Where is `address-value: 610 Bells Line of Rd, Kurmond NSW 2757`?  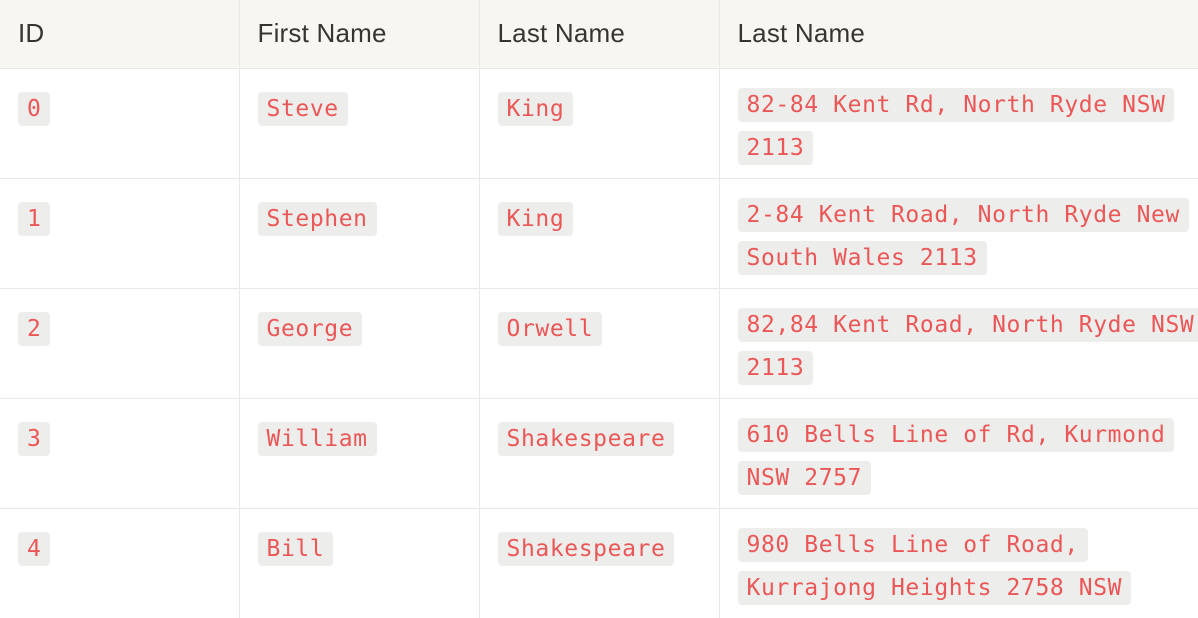 address-value: 610 Bells Line of Rd, Kurmond NSW 2757 is located at coordinates (956, 456).